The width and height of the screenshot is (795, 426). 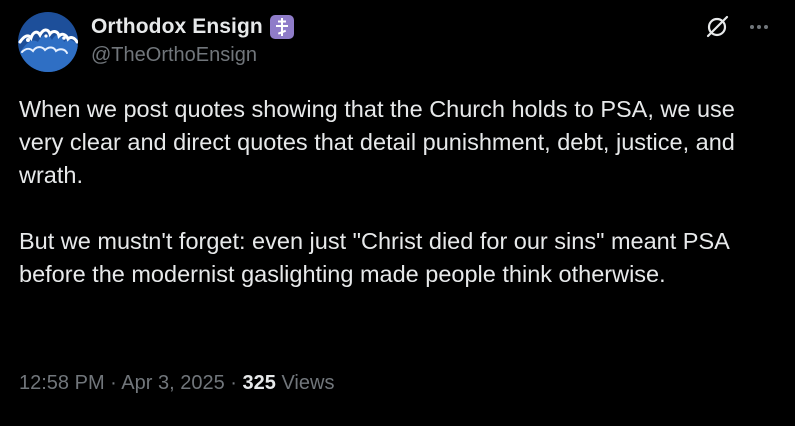 What do you see at coordinates (174, 55) in the screenshot?
I see `author-handle: @TheOrthoEnsign` at bounding box center [174, 55].